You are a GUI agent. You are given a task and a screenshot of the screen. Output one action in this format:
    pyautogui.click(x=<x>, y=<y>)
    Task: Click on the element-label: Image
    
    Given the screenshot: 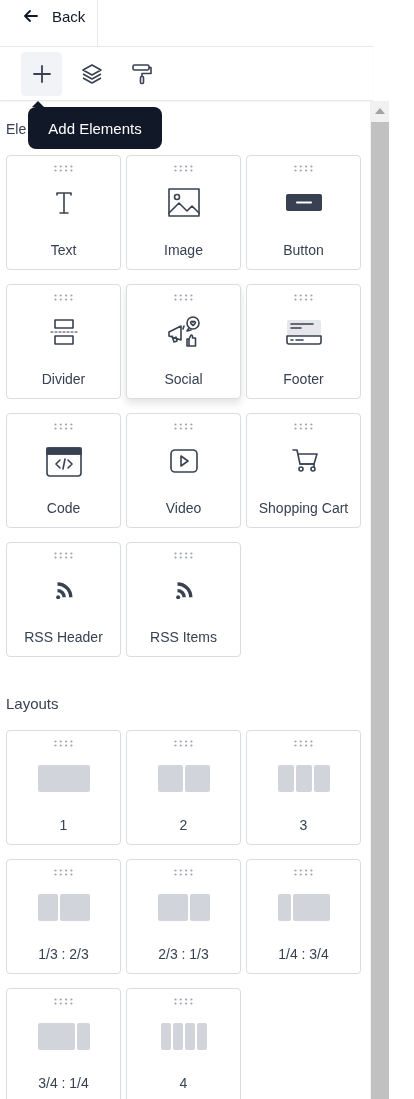 What is the action you would take?
    pyautogui.click(x=183, y=250)
    